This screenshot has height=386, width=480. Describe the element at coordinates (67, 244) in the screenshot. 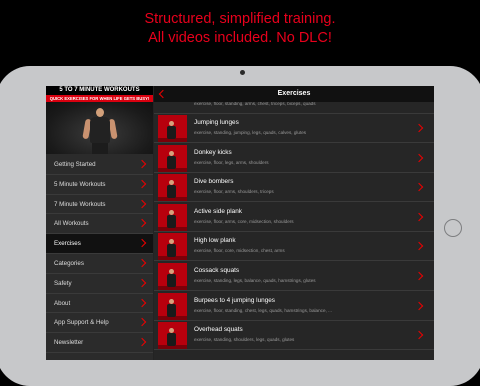

I see `sidebar-item-label: Exercises` at that location.